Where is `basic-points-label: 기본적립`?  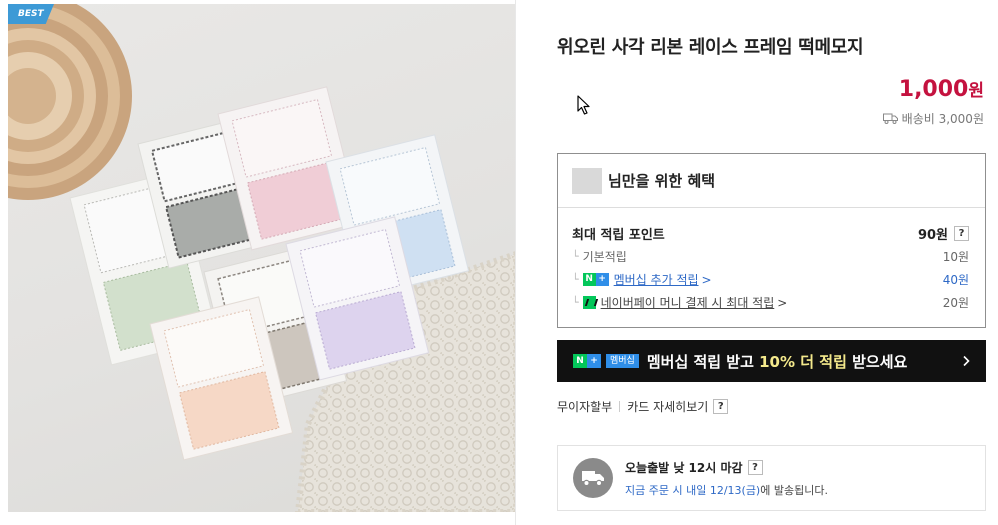 basic-points-label: 기본적립 is located at coordinates (604, 257).